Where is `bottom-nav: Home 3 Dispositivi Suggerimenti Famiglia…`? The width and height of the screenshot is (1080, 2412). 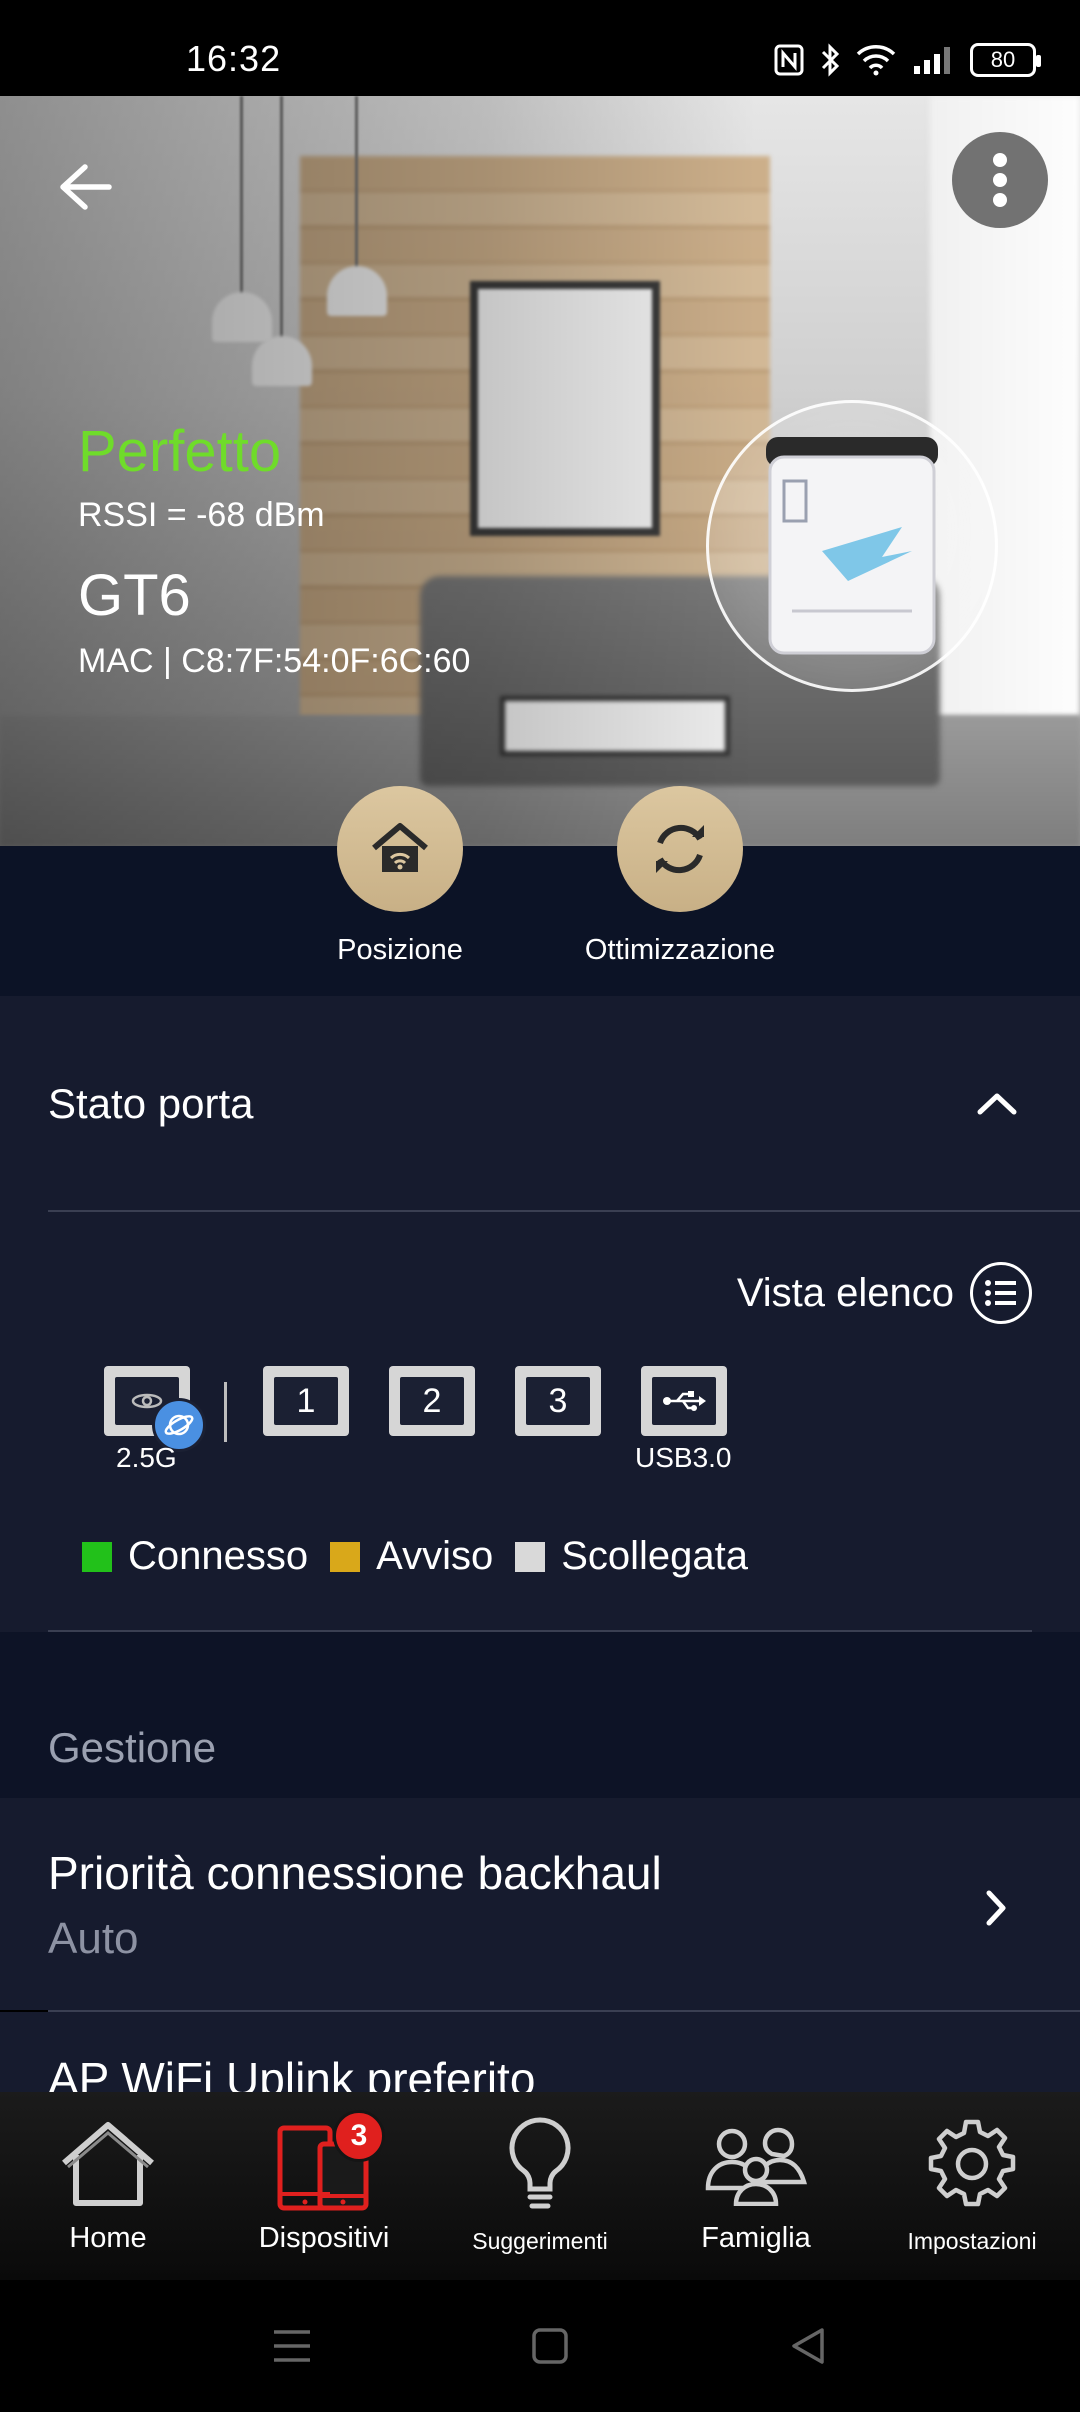 bottom-nav: Home 3 Dispositivi Suggerimenti Famiglia… is located at coordinates (540, 2186).